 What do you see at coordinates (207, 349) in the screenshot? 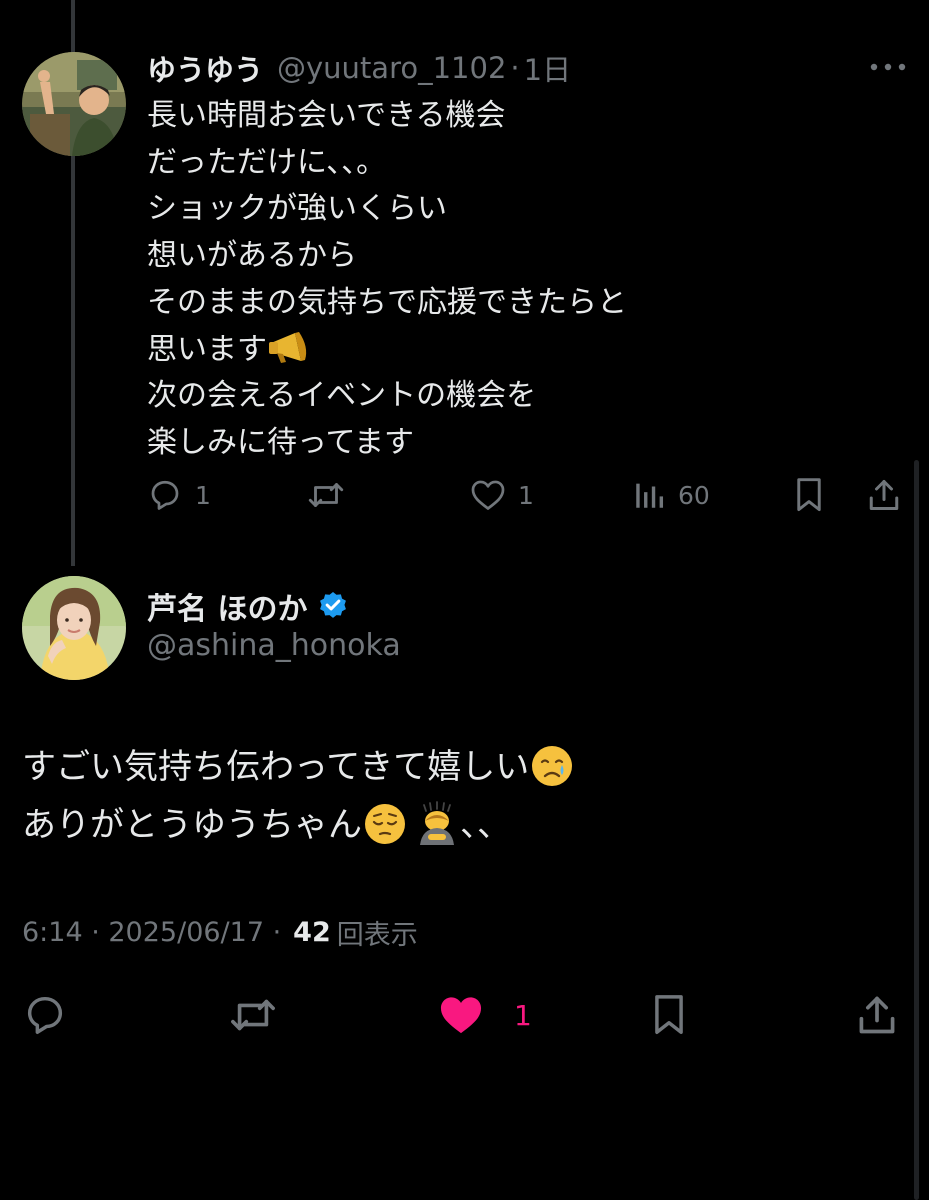
I see `reply-text-line: 思います` at bounding box center [207, 349].